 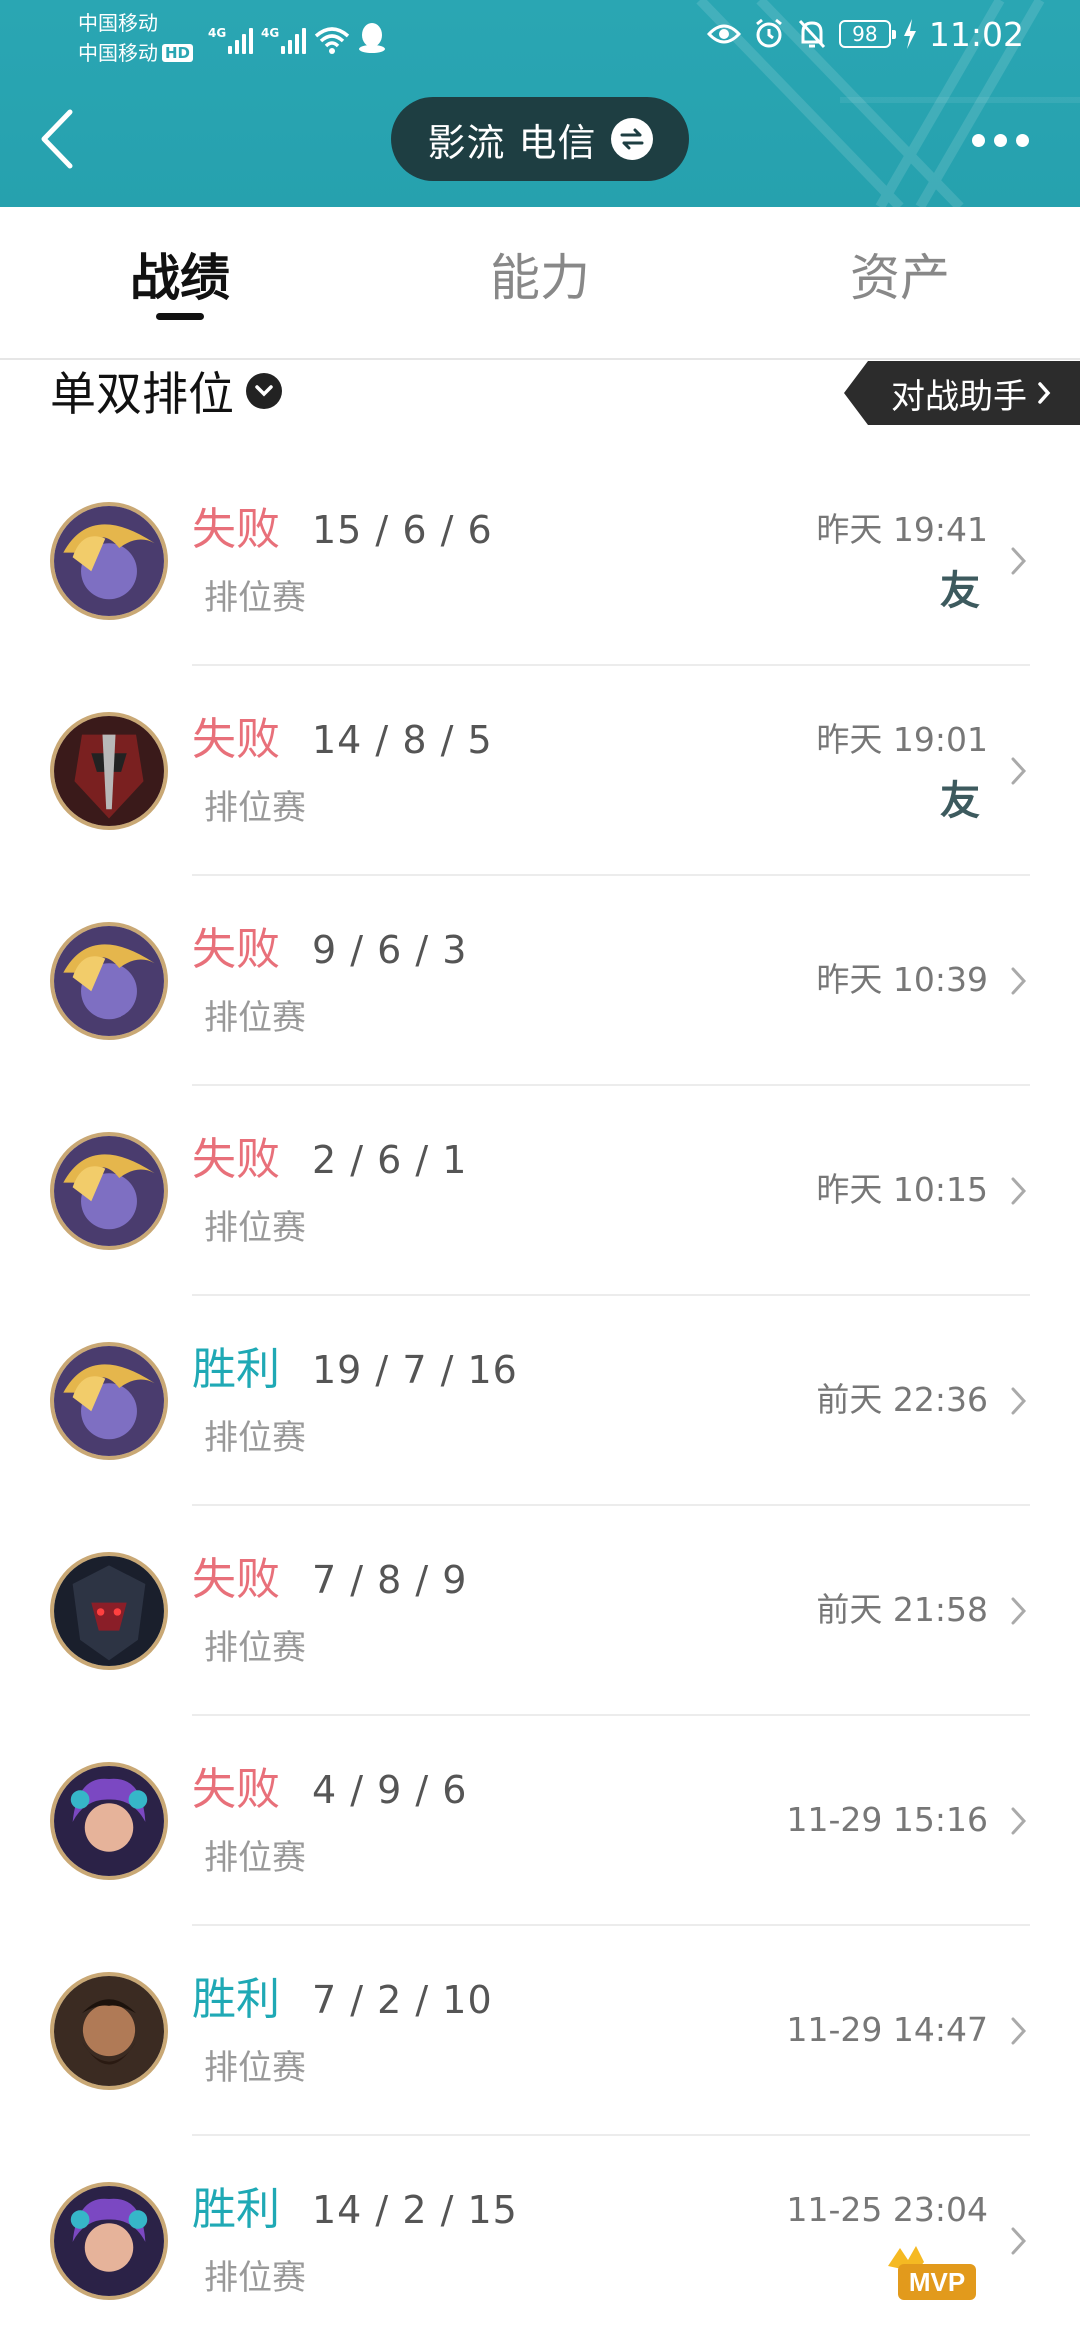 What do you see at coordinates (109, 771) in the screenshot?
I see `hero-masked-icon` at bounding box center [109, 771].